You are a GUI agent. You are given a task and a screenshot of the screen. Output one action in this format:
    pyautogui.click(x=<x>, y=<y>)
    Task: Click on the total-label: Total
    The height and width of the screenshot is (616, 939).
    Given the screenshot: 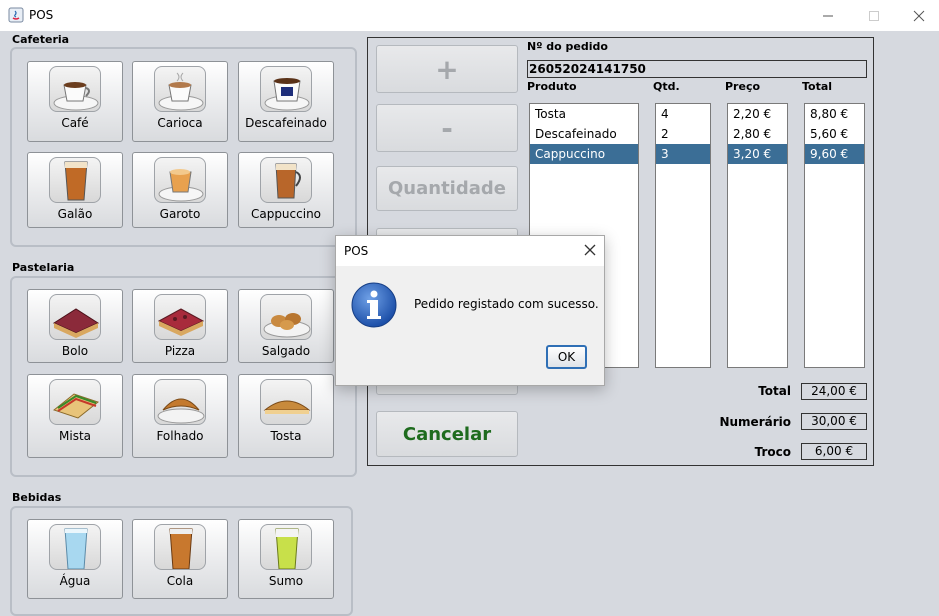 What is the action you would take?
    pyautogui.click(x=774, y=391)
    